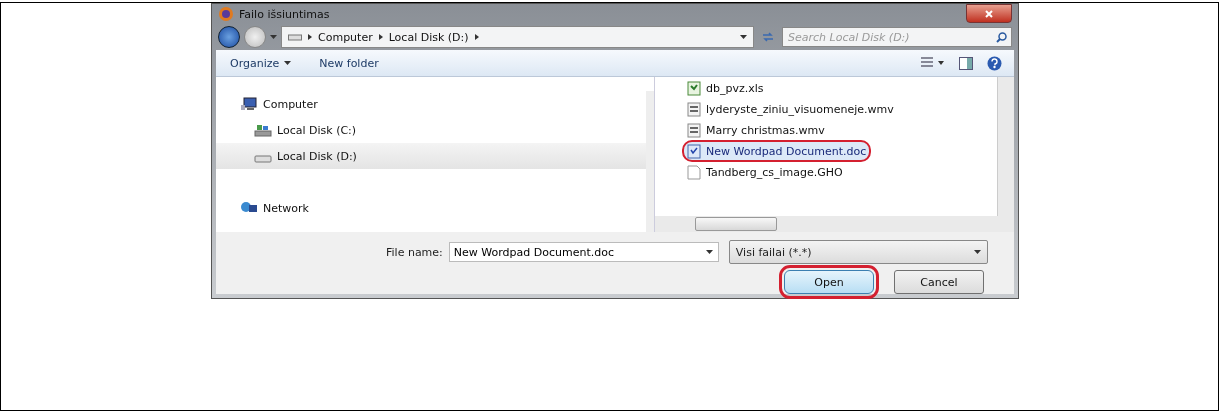  What do you see at coordinates (431, 104) in the screenshot?
I see `nav-item: Computer` at bounding box center [431, 104].